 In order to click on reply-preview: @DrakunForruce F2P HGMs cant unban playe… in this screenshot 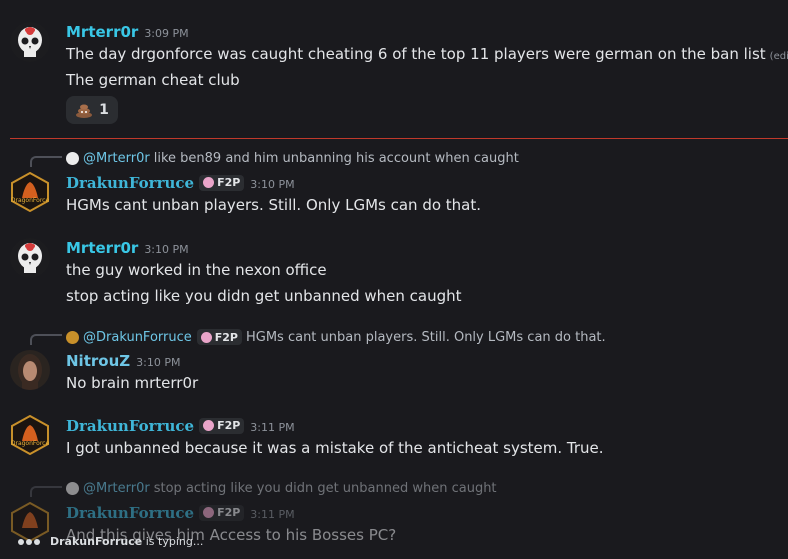, I will do `click(336, 337)`.